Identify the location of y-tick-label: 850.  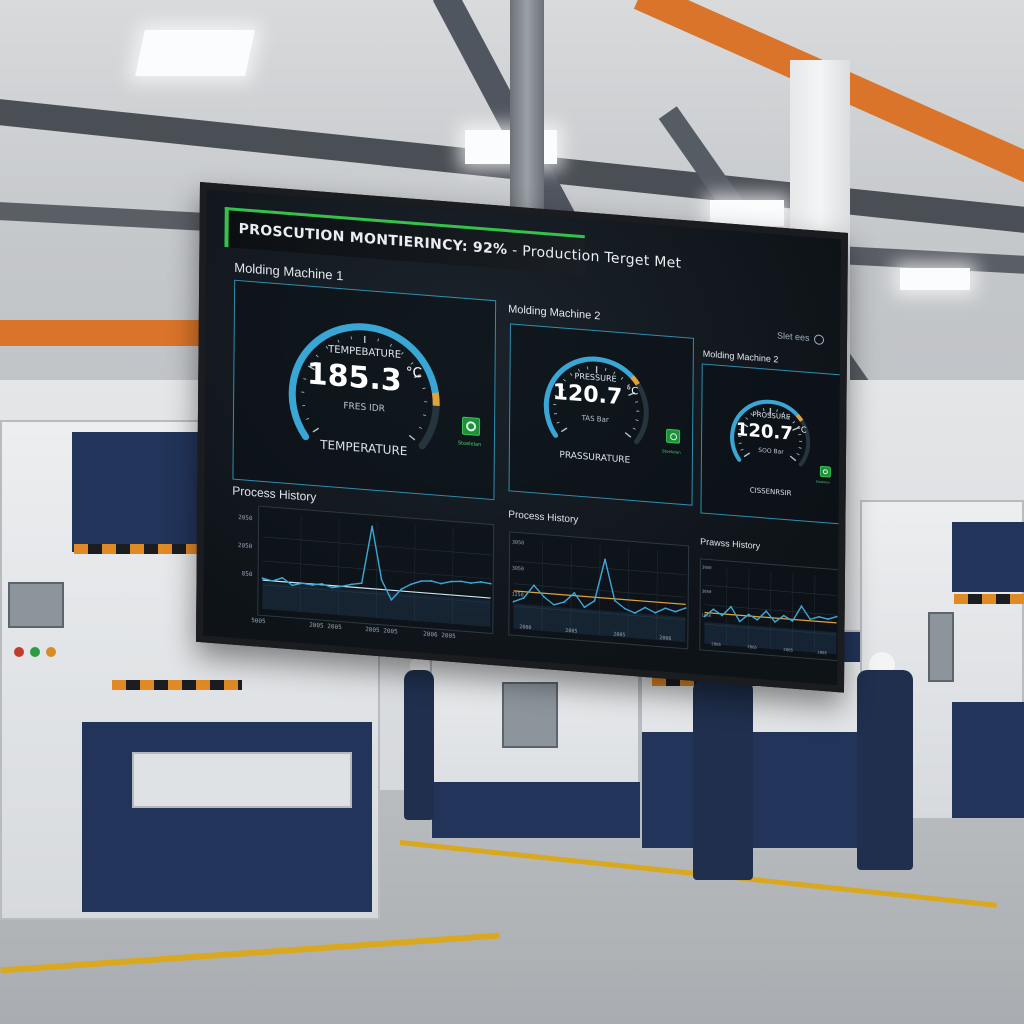
(247, 574).